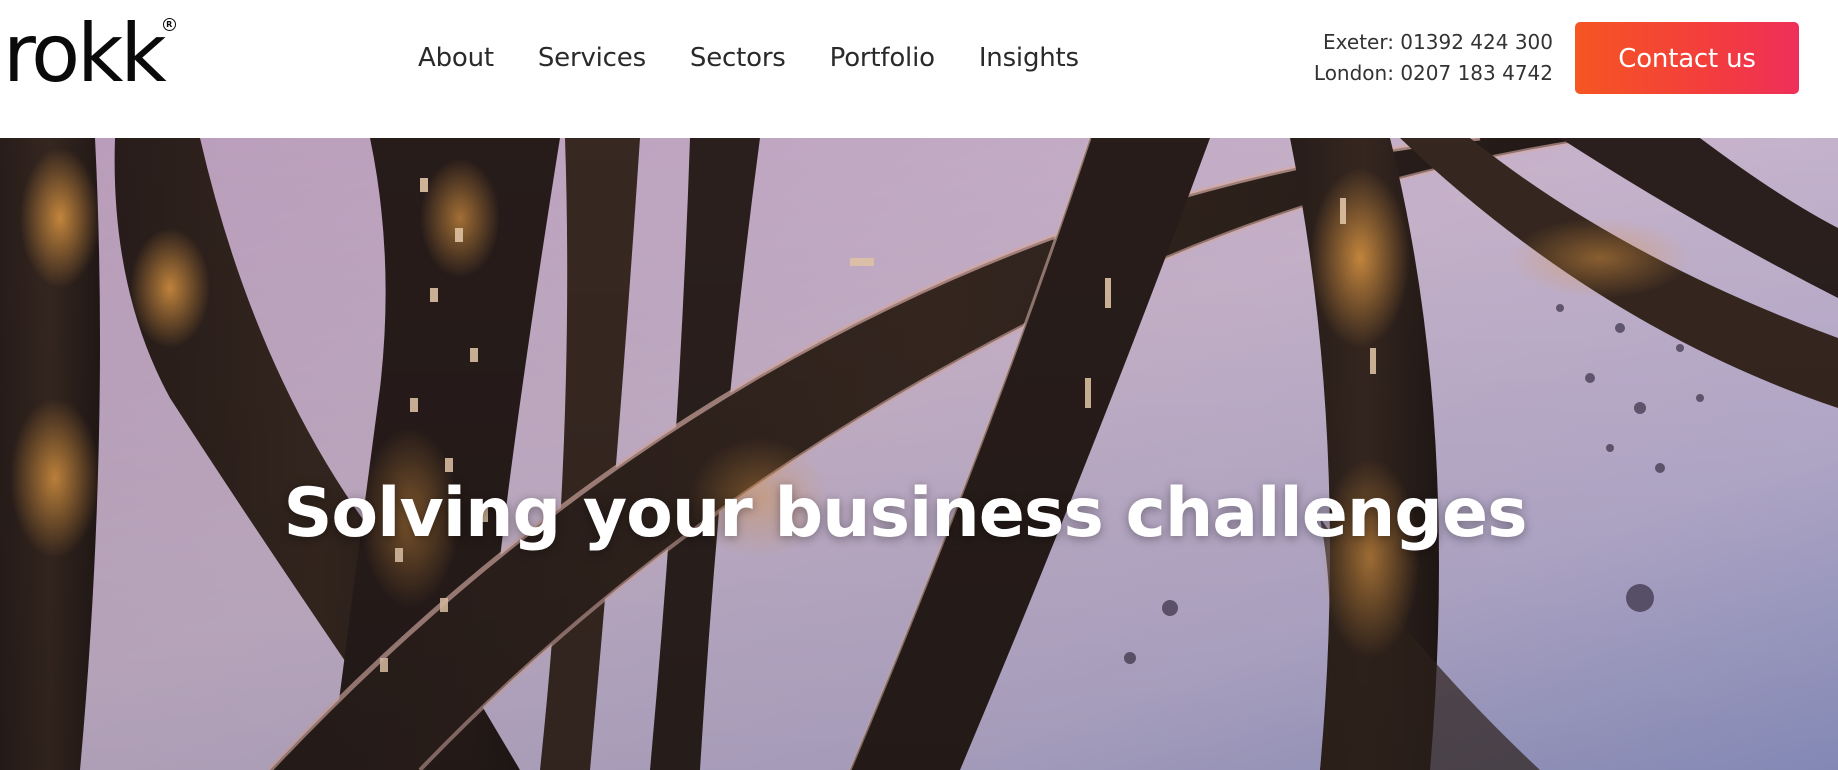 The width and height of the screenshot is (1838, 770). Describe the element at coordinates (1433, 42) in the screenshot. I see `phone-exeter: Exeter: 01392 424 300` at that location.